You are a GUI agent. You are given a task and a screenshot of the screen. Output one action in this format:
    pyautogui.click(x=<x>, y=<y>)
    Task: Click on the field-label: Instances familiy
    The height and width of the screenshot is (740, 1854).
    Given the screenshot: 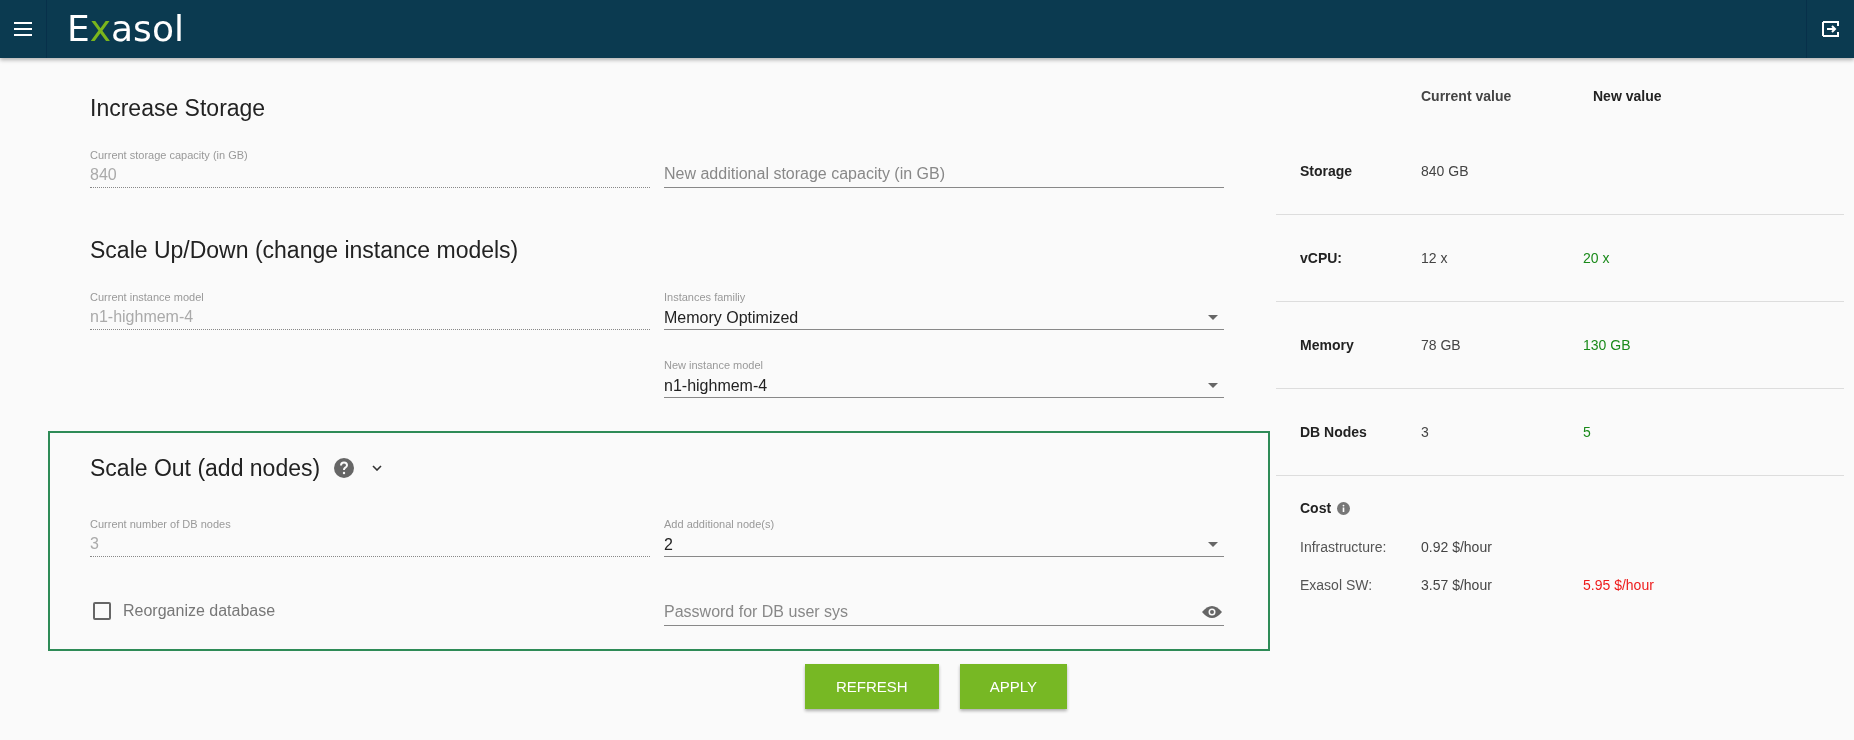 What is the action you would take?
    pyautogui.click(x=705, y=297)
    